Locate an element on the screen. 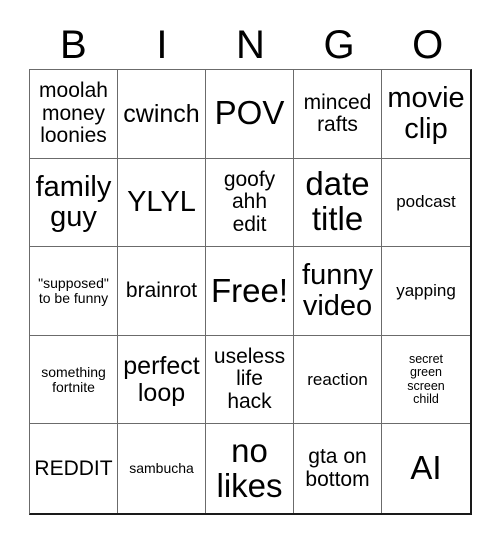 This screenshot has width=500, height=544. bingo-cell-b2: family guy is located at coordinates (74, 203).